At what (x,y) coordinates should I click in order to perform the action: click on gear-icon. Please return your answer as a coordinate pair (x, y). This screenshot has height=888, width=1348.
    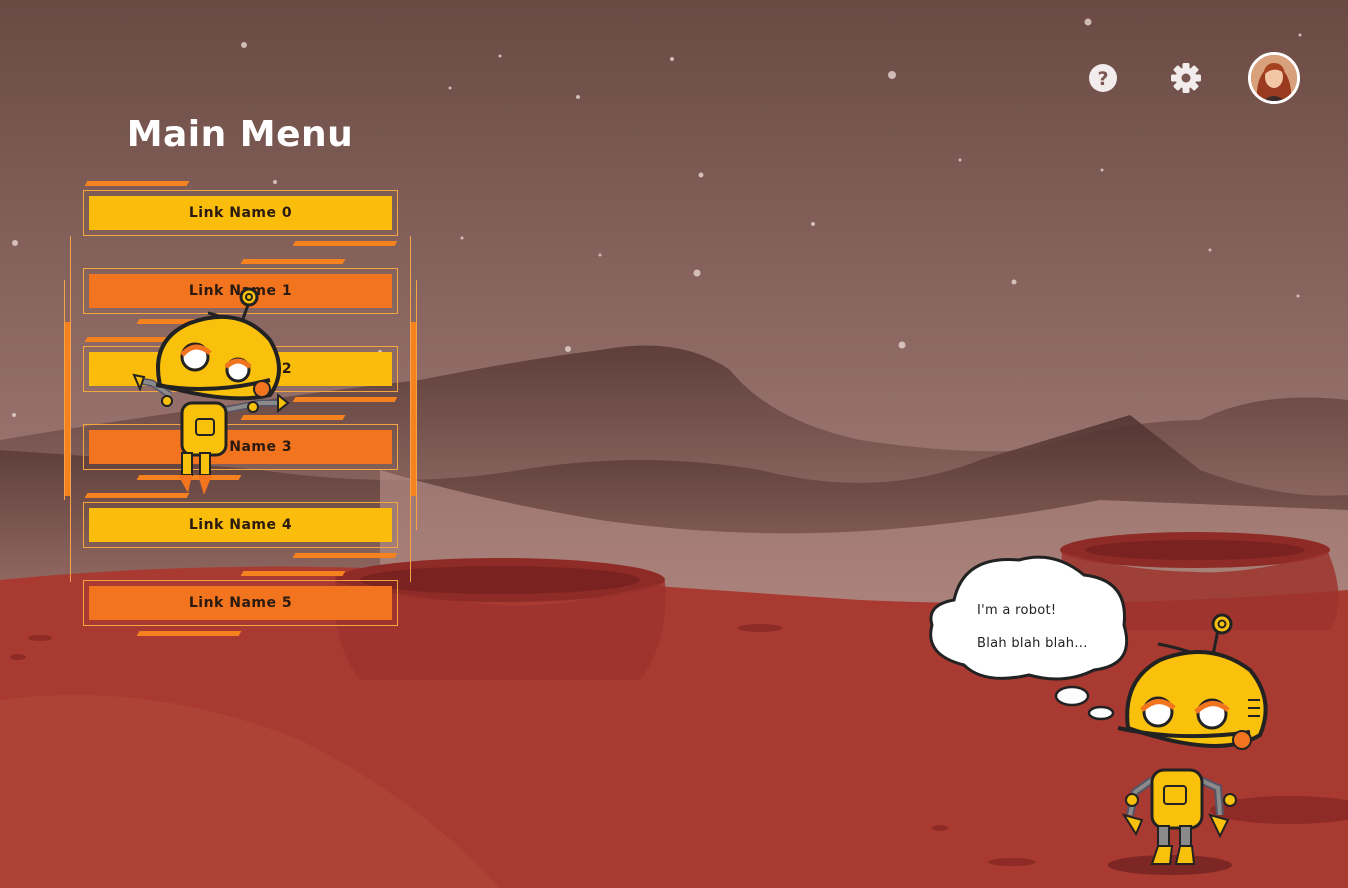
    Looking at the image, I should click on (1186, 78).